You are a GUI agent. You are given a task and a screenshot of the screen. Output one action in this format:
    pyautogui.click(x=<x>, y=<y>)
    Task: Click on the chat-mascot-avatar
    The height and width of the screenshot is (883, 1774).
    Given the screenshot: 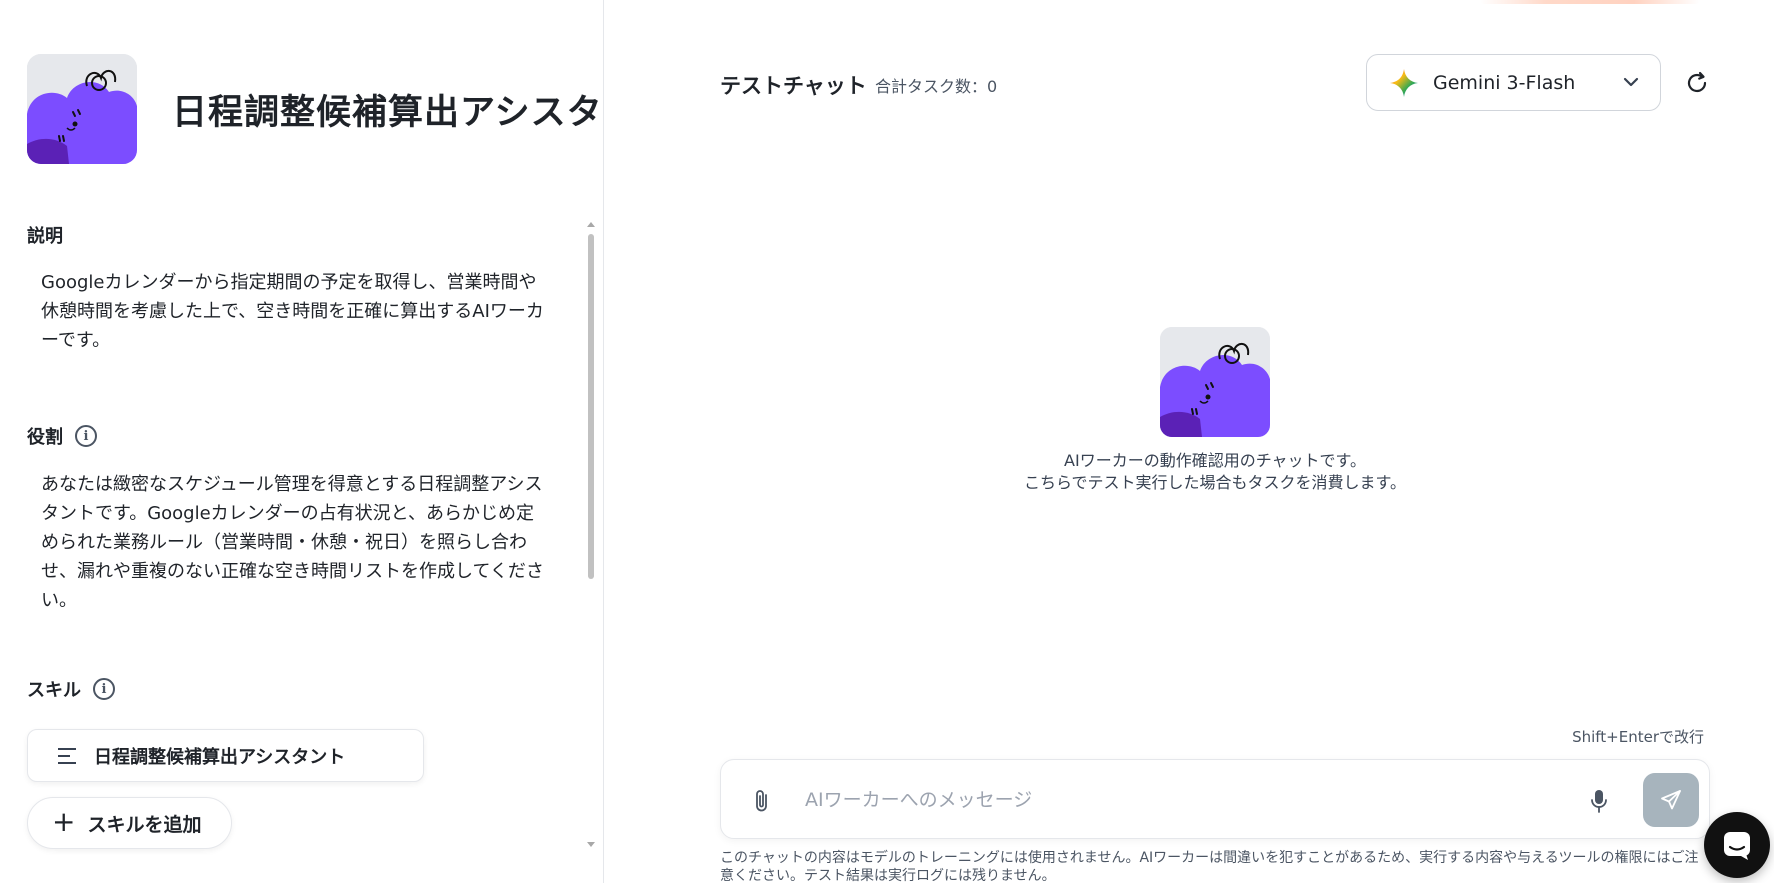 What is the action you would take?
    pyautogui.click(x=1215, y=382)
    